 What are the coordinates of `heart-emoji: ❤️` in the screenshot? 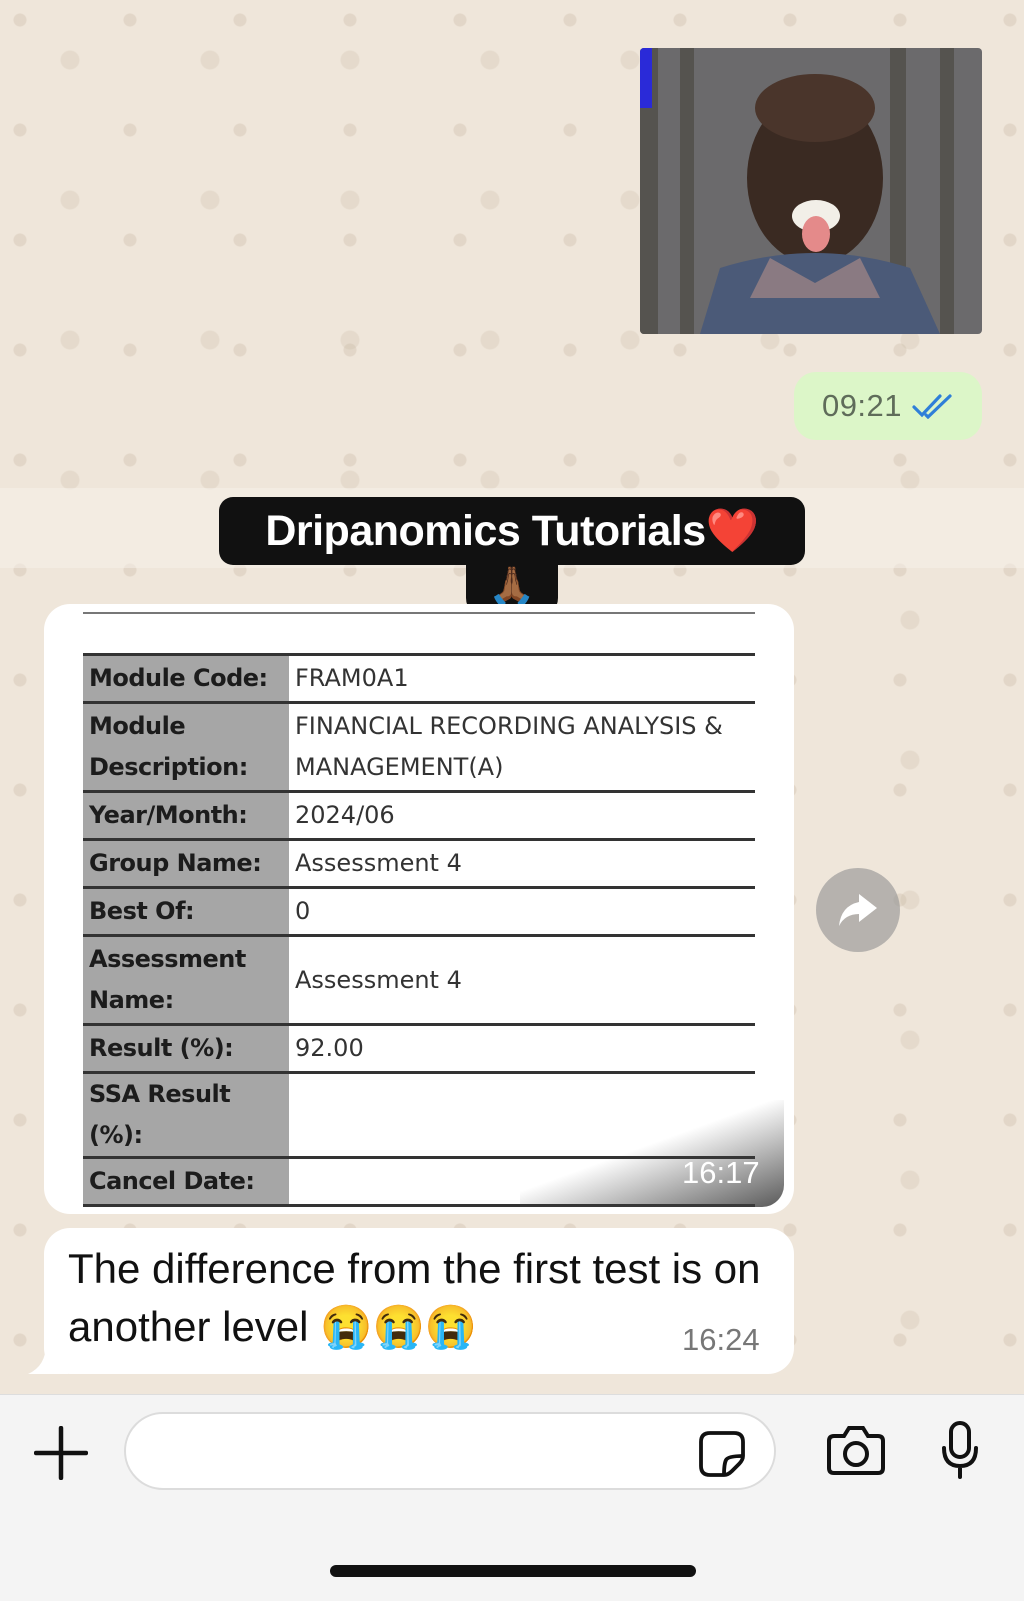 It's located at (732, 531).